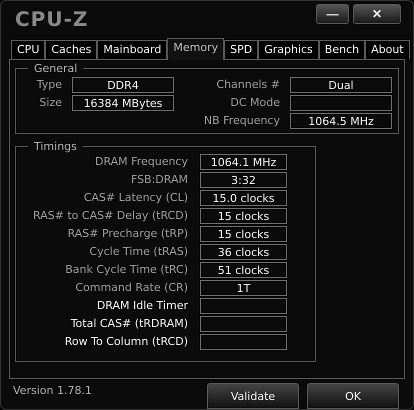 This screenshot has width=414, height=410. Describe the element at coordinates (49, 85) in the screenshot. I see `field-label: Type` at that location.